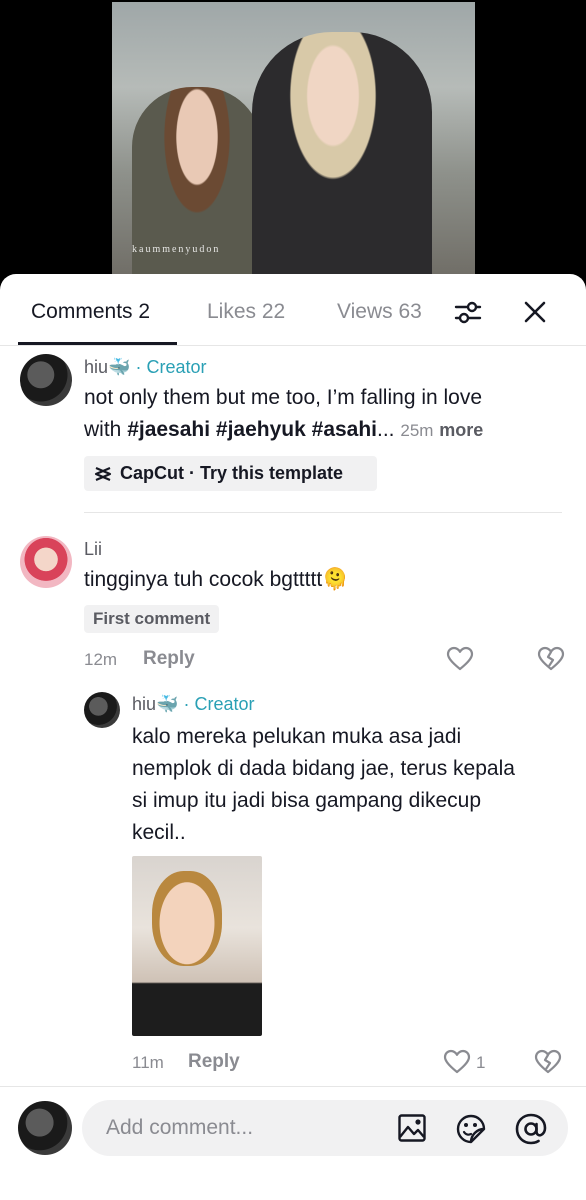  I want to click on comment-time: 12m, so click(101, 659).